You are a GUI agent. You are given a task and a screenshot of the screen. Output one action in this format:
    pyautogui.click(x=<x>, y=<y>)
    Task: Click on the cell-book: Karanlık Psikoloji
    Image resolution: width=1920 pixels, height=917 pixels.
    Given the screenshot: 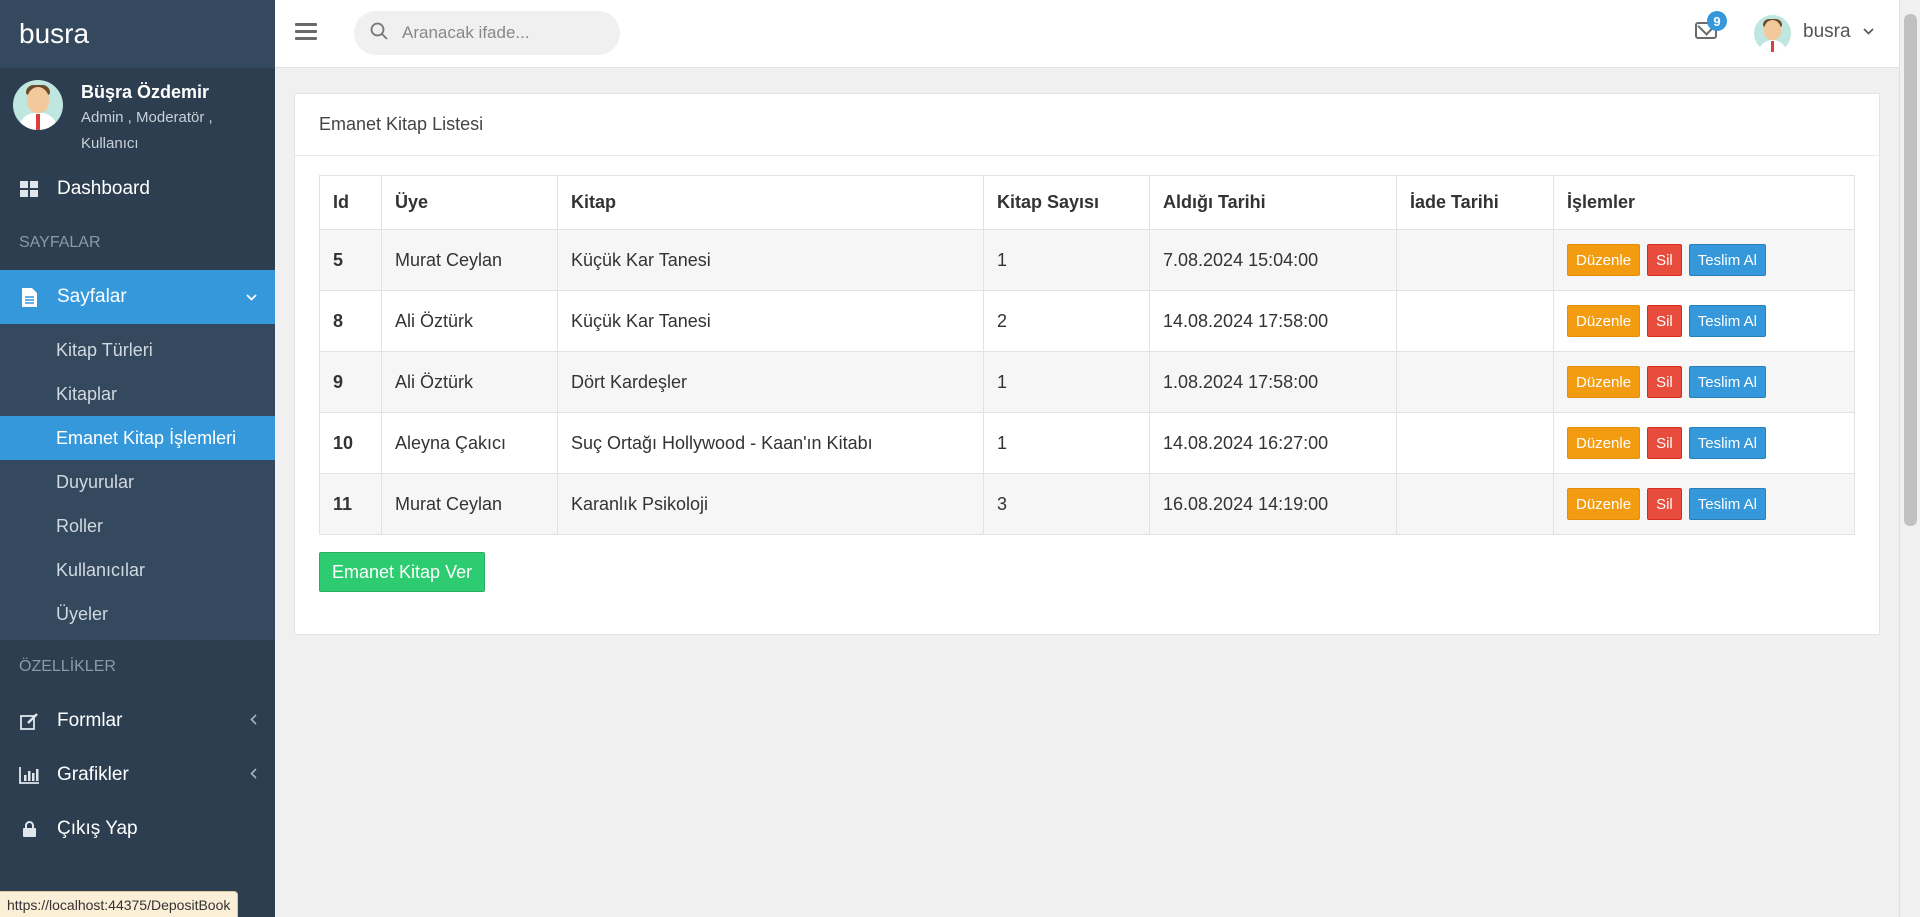 What is the action you would take?
    pyautogui.click(x=770, y=504)
    